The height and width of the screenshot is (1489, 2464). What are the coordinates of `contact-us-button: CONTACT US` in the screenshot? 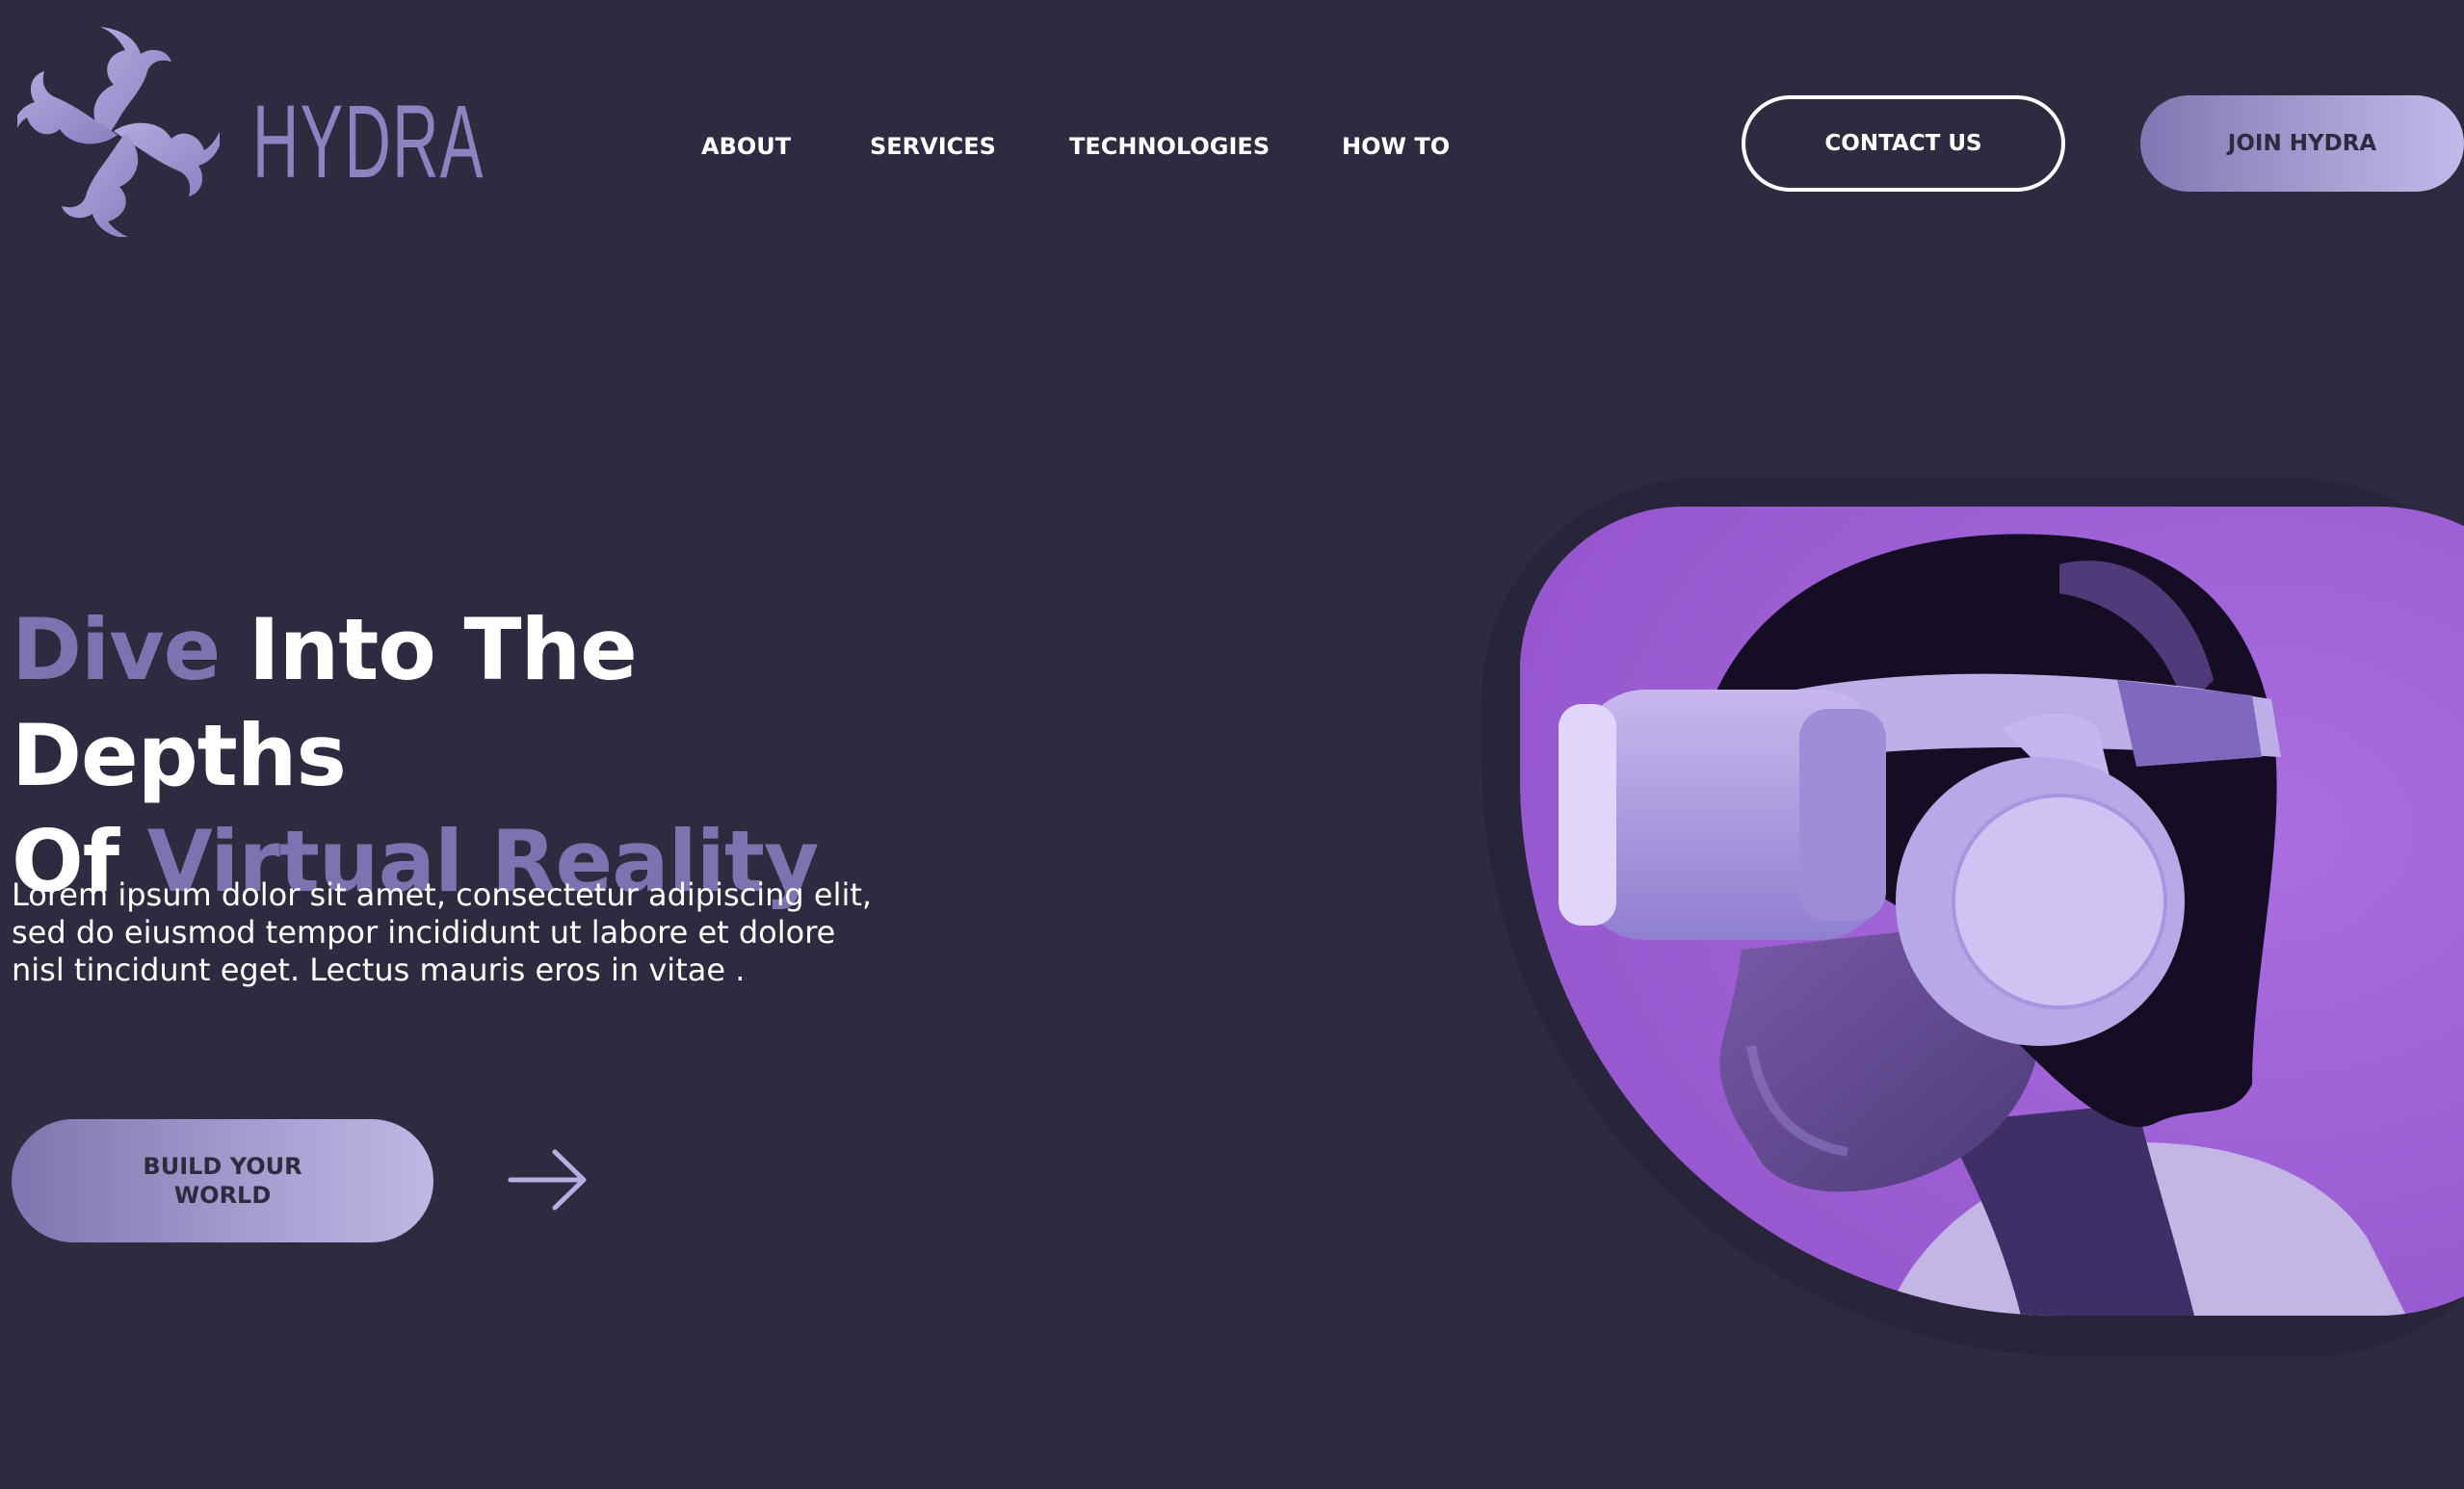 It's located at (1903, 143).